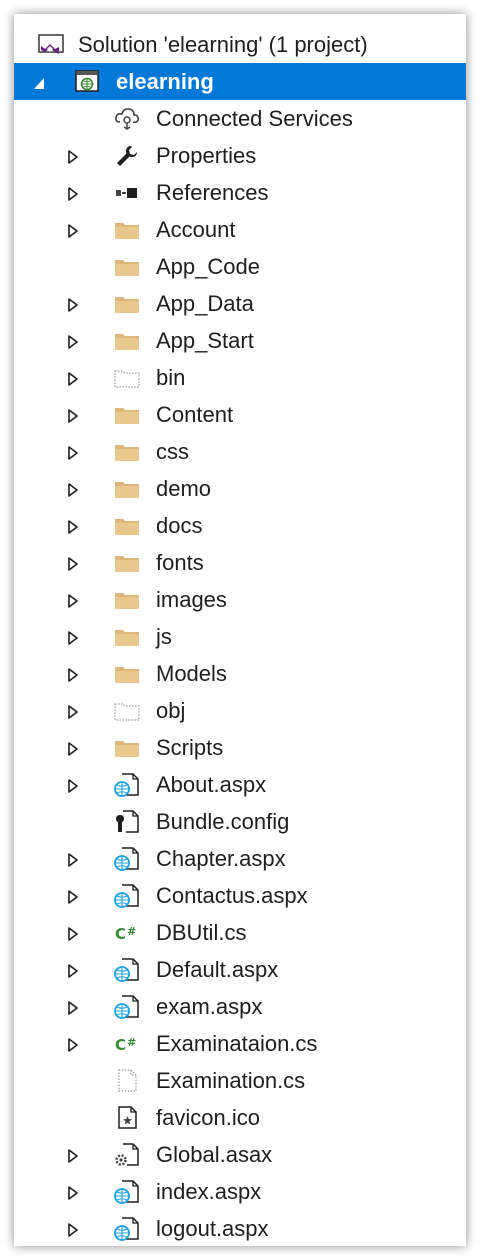 The image size is (480, 1256). Describe the element at coordinates (209, 1006) in the screenshot. I see `tree-item-label: exam.aspx` at that location.